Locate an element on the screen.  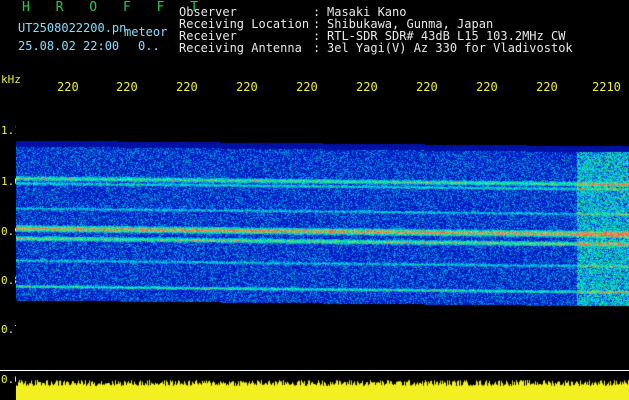
filename-label: UT2508022200.pn is located at coordinates (72, 28).